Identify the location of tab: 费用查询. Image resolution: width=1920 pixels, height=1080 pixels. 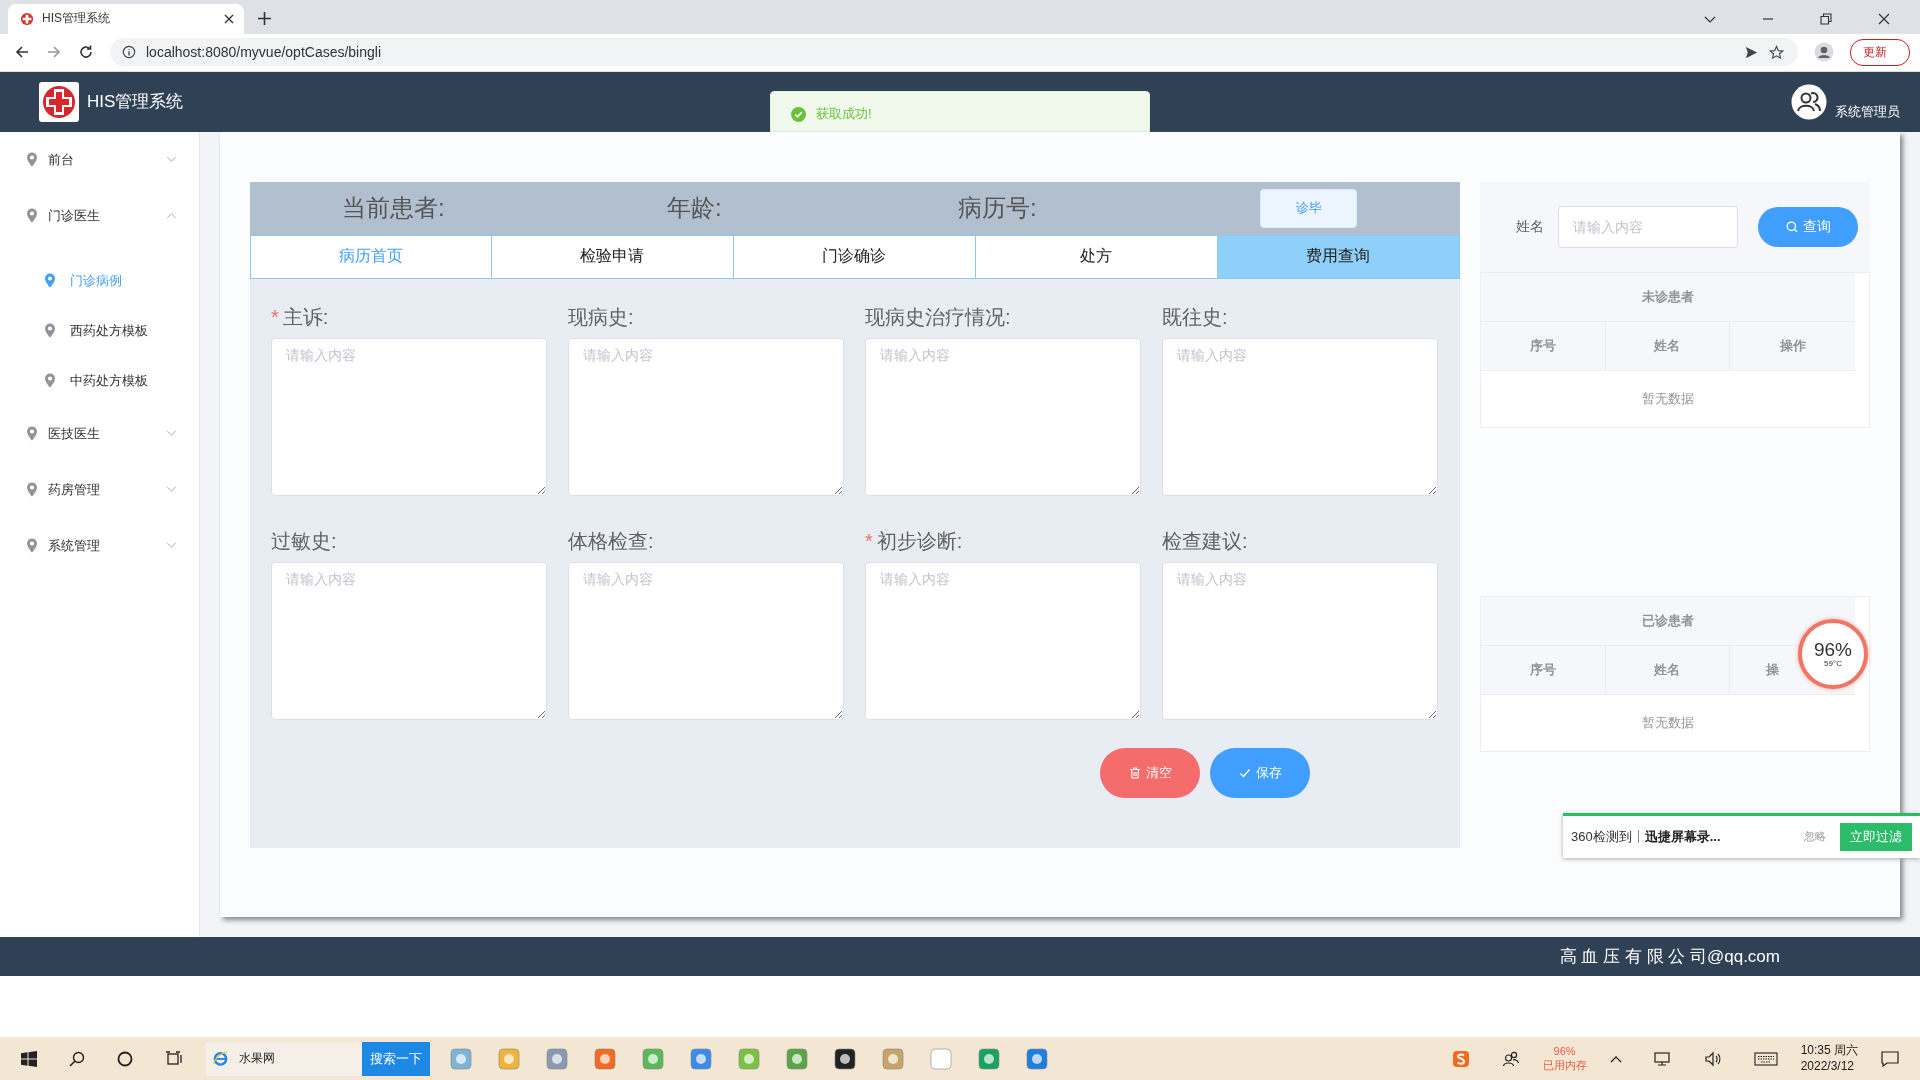
(1338, 256).